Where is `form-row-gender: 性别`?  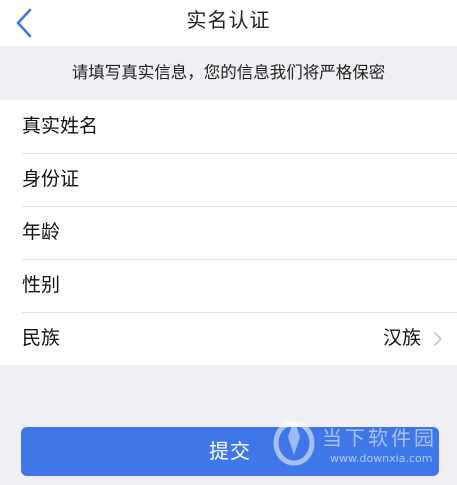
form-row-gender: 性别 is located at coordinates (228, 285).